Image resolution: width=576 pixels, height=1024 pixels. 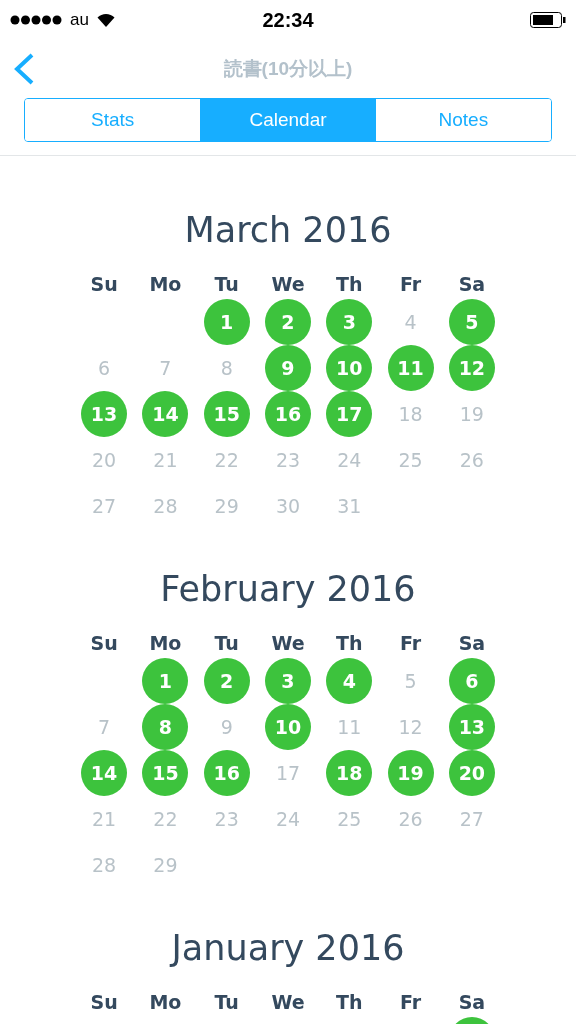 What do you see at coordinates (349, 681) in the screenshot?
I see `completed-day: 4` at bounding box center [349, 681].